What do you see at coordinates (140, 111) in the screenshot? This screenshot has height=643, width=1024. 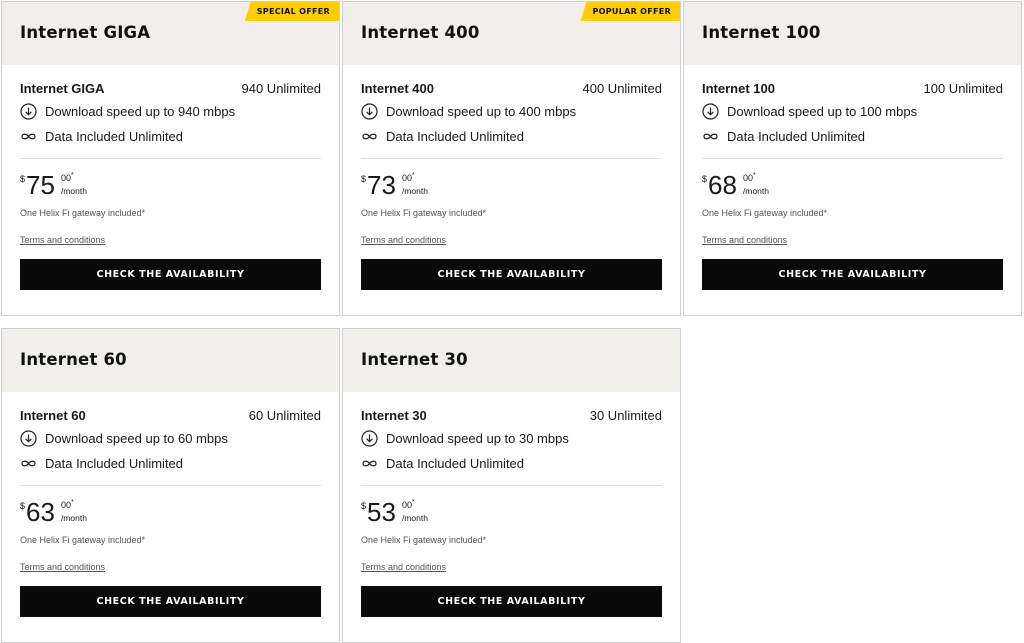 I see `download-speed-text: Download speed up to 940 mbps` at bounding box center [140, 111].